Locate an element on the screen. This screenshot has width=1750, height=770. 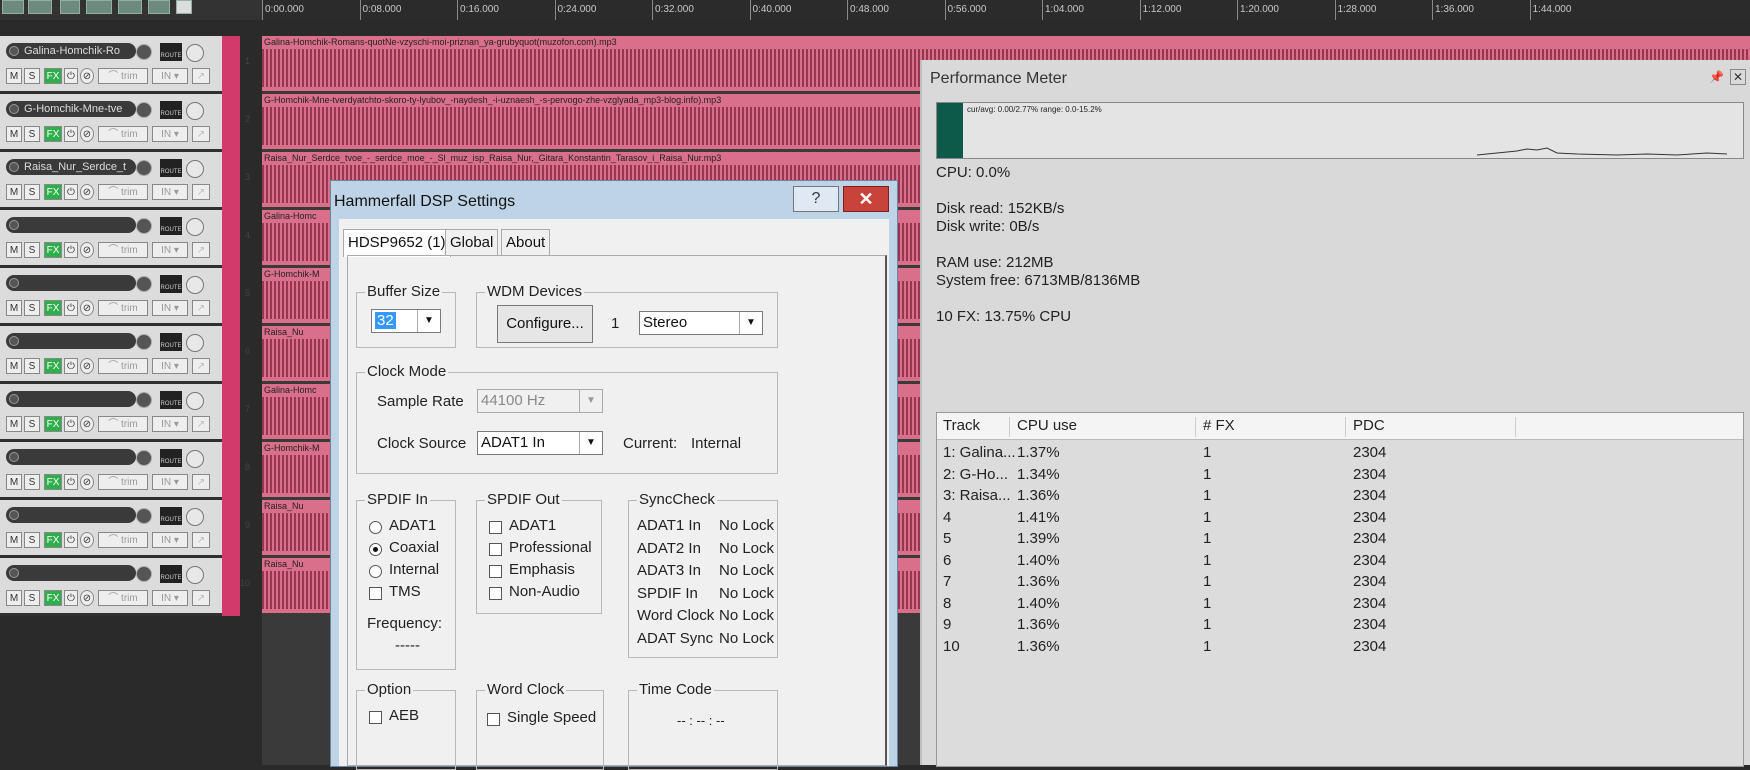
tab-hdsp9652: HDSP9652 (1) is located at coordinates (397, 243).